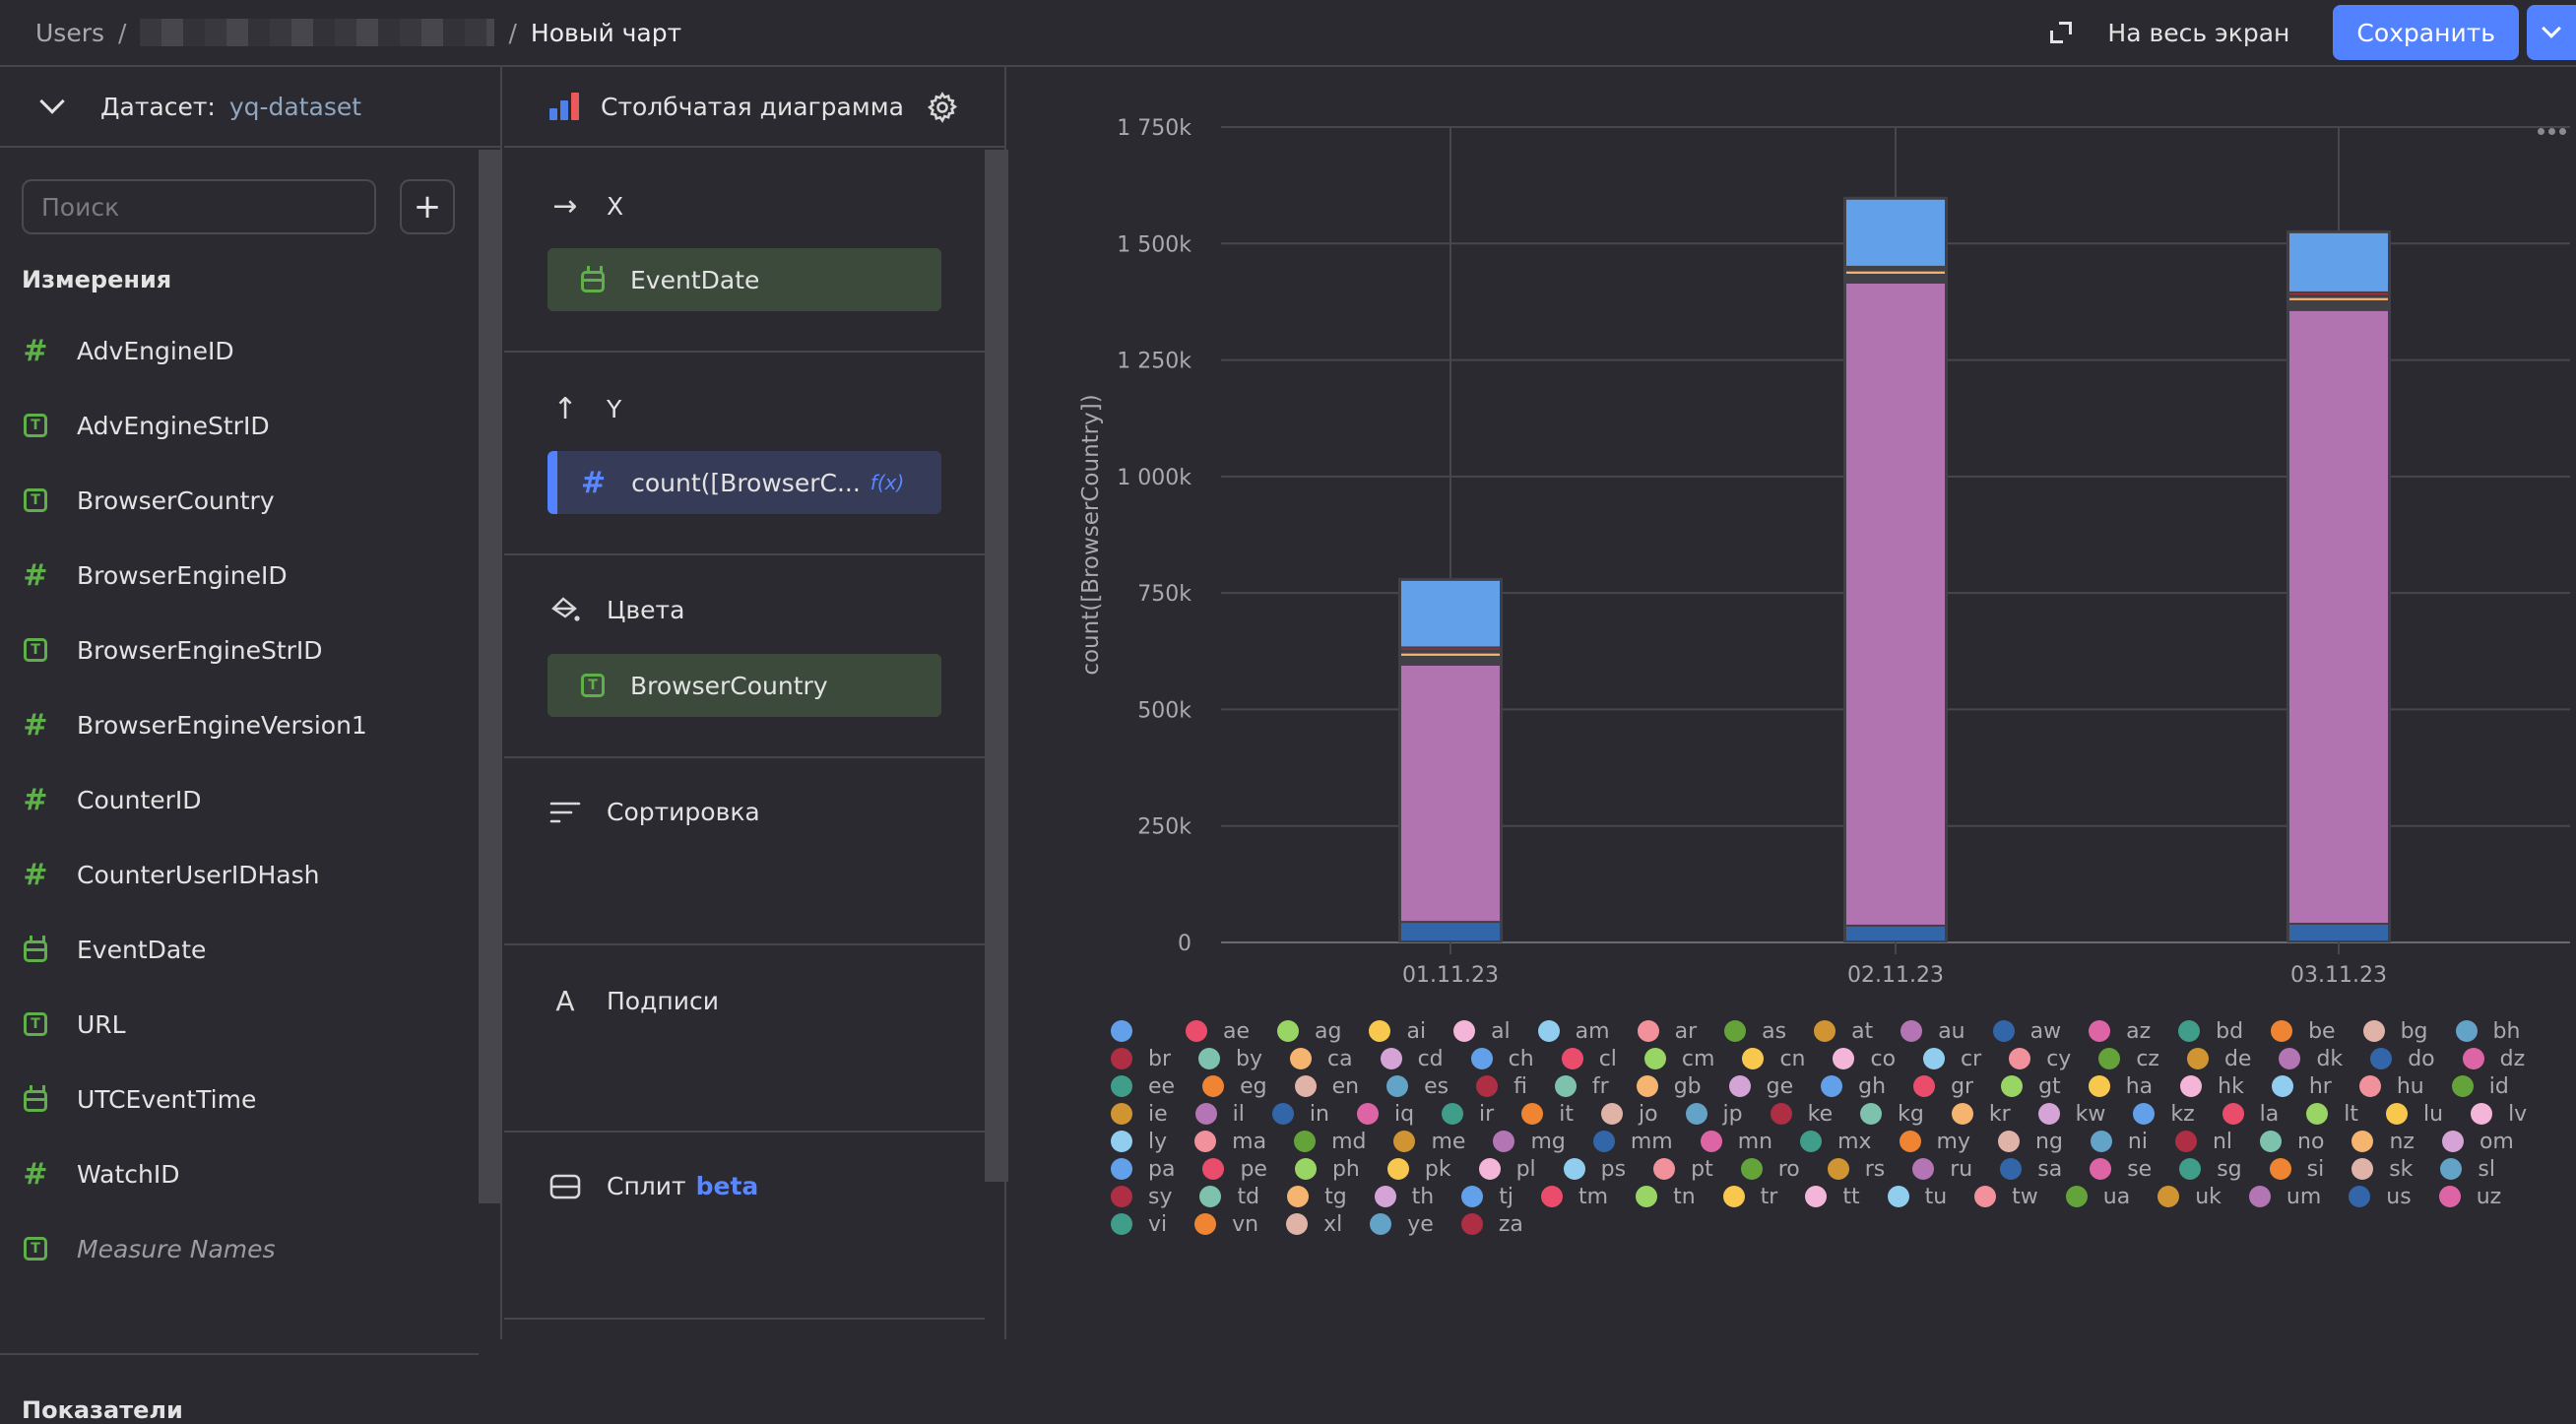  I want to click on legend-item: mm, so click(1632, 1141).